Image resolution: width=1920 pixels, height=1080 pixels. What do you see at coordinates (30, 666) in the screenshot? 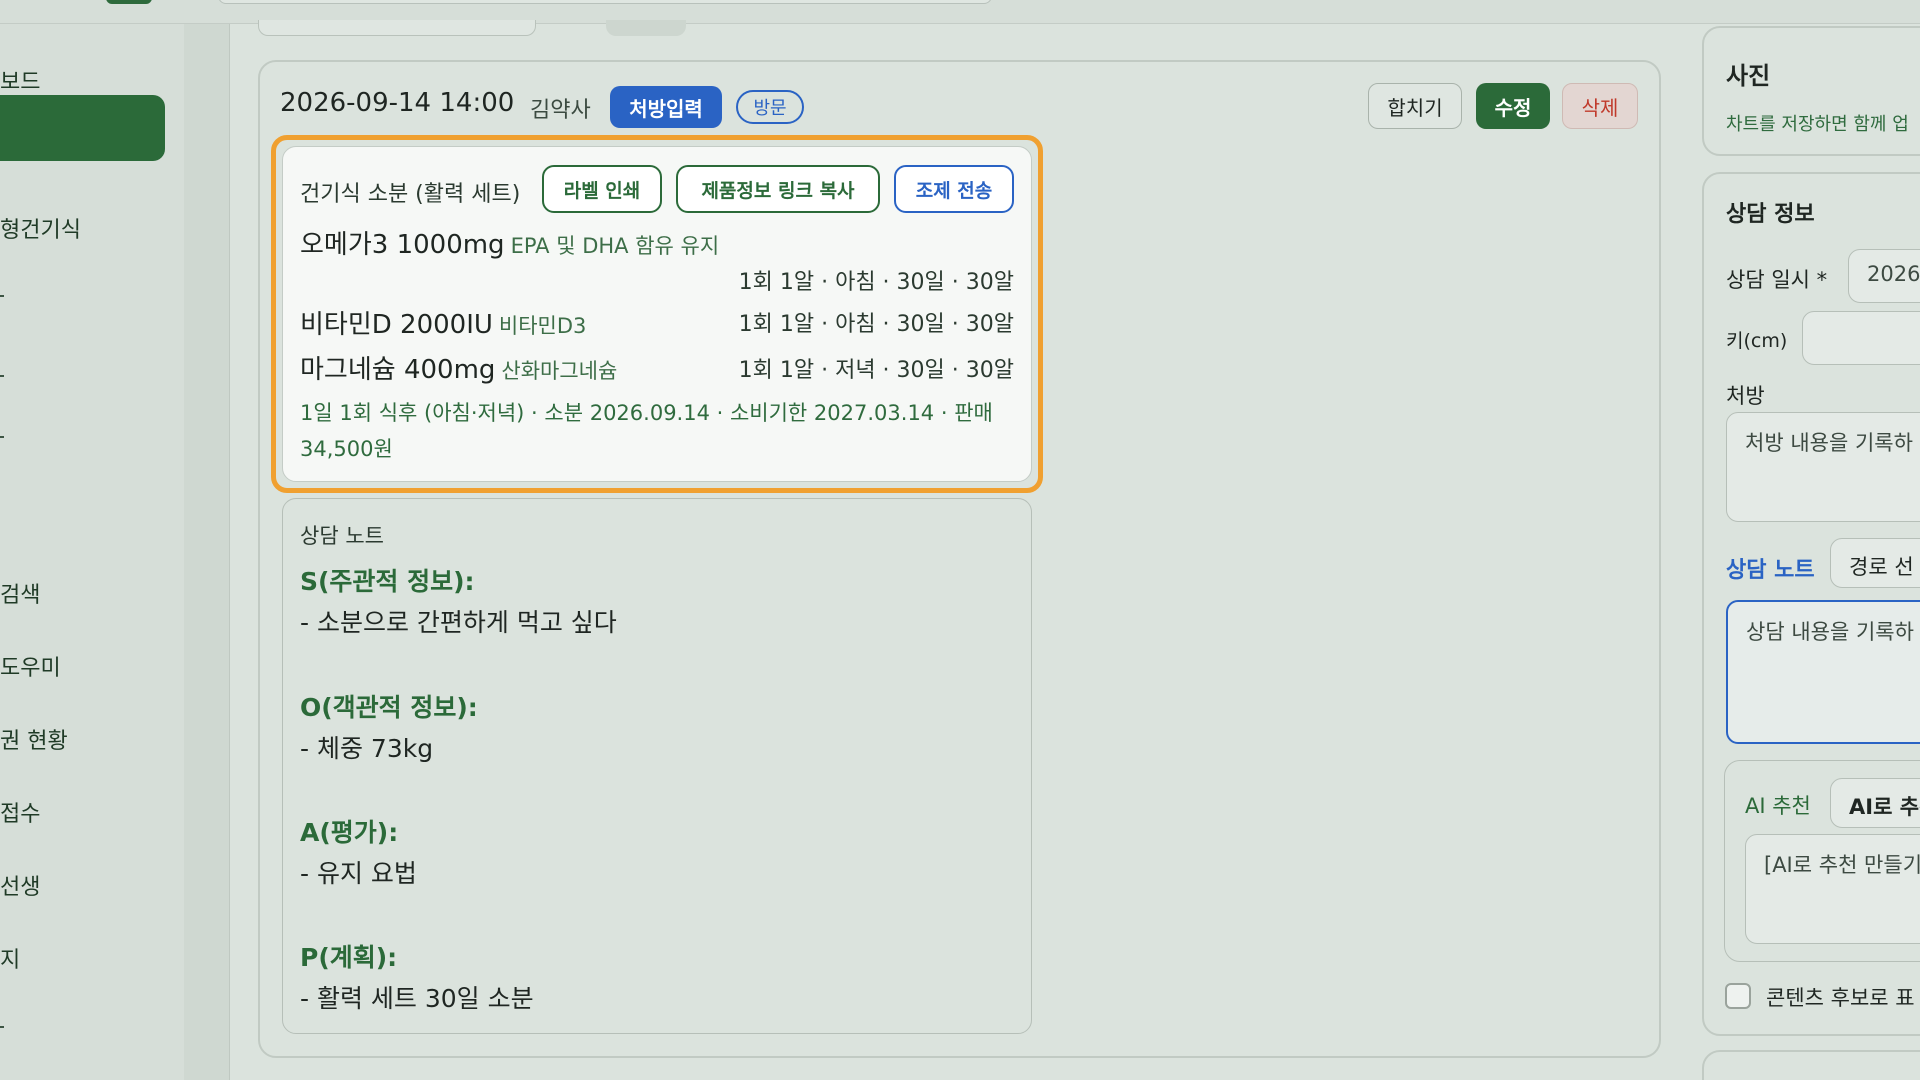
I see `sidebar-item-helper: 도우미` at bounding box center [30, 666].